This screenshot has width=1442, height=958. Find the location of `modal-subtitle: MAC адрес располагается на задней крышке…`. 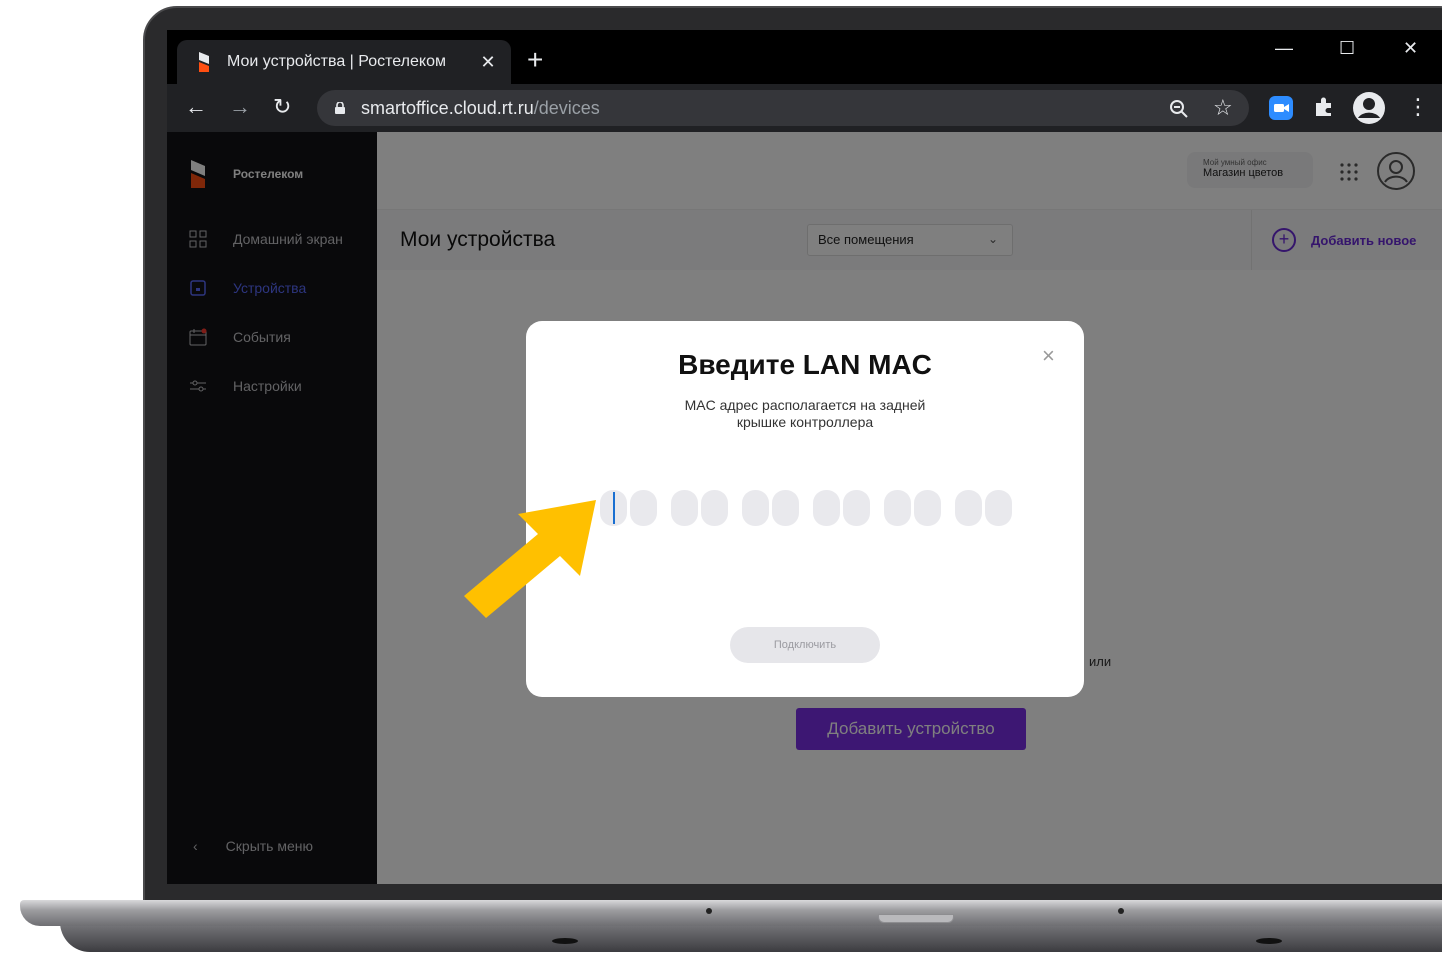

modal-subtitle: MAC адрес располагается на задней крышке… is located at coordinates (805, 413).